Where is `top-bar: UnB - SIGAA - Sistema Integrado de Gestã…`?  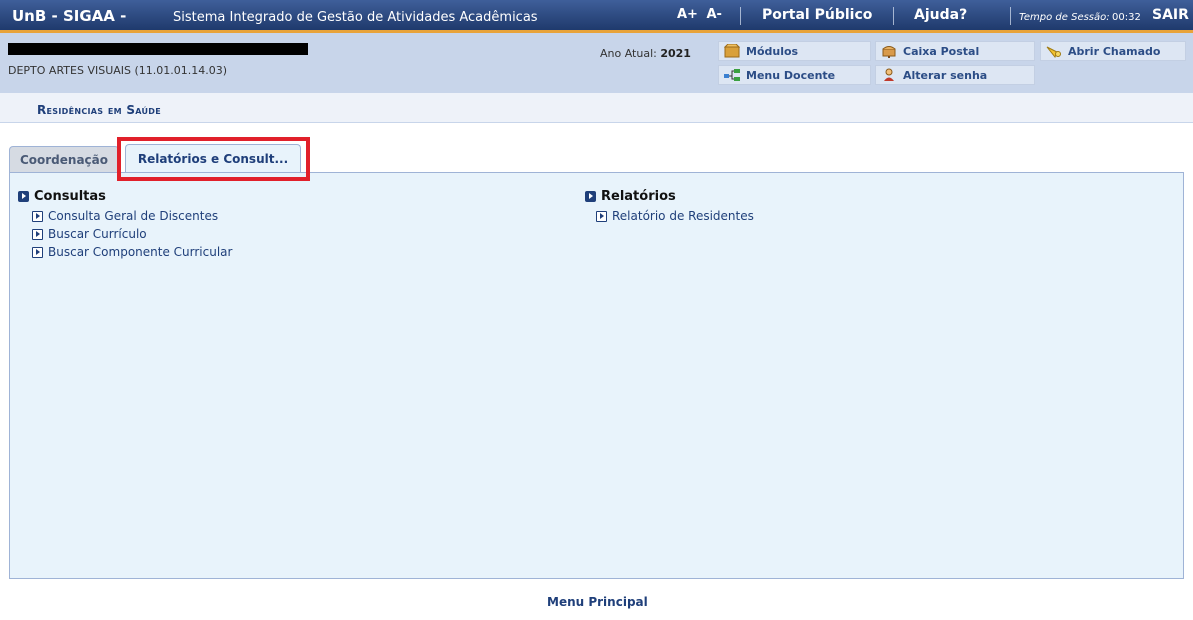 top-bar: UnB - SIGAA - Sistema Integrado de Gestã… is located at coordinates (596, 16).